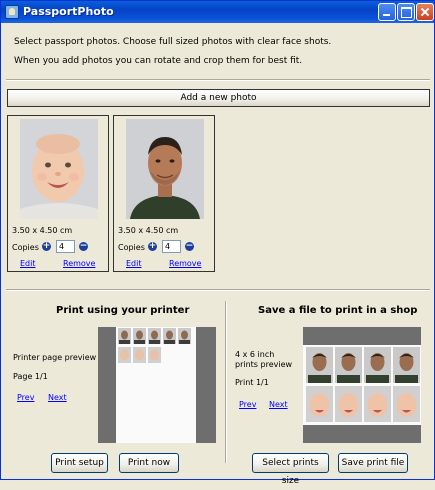 This screenshot has height=490, width=435. Describe the element at coordinates (425, 12) in the screenshot. I see `close-button` at that location.